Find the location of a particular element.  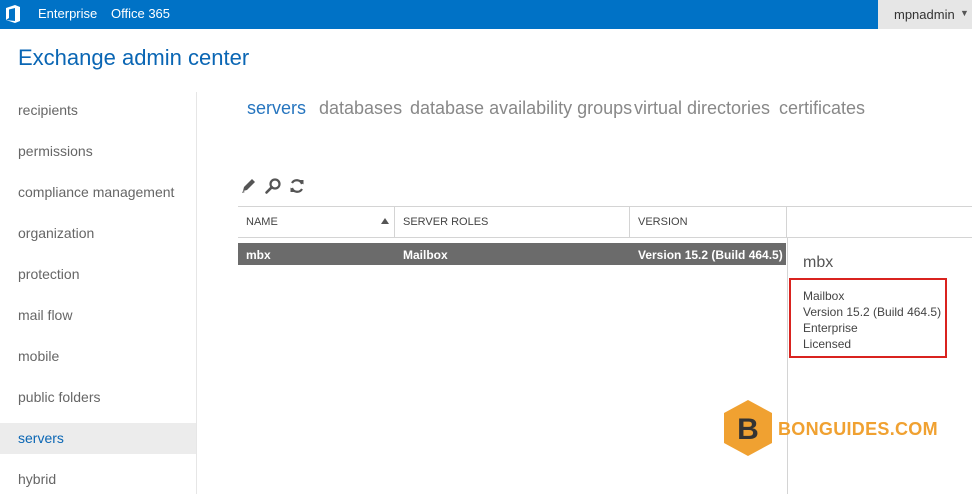

details-license: Licensed is located at coordinates (827, 344).